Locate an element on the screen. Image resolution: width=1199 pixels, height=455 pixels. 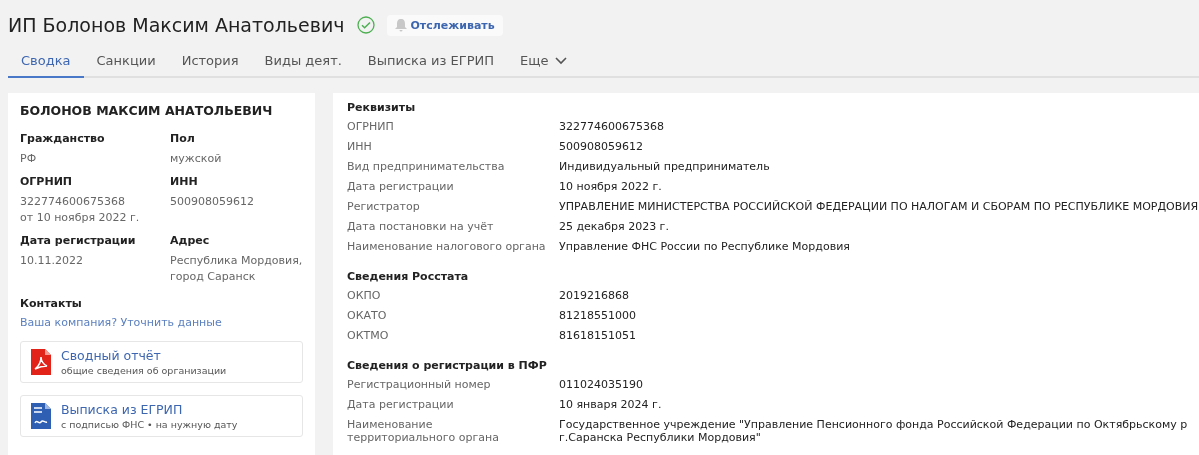
field-label: ОГРНИП is located at coordinates (47, 181).